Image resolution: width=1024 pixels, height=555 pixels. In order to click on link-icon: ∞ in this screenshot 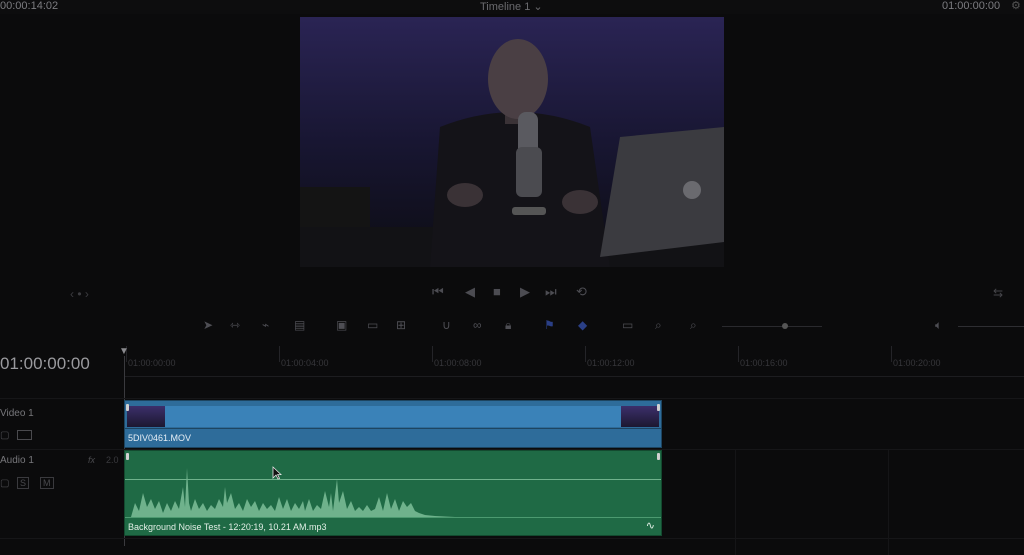, I will do `click(477, 327)`.